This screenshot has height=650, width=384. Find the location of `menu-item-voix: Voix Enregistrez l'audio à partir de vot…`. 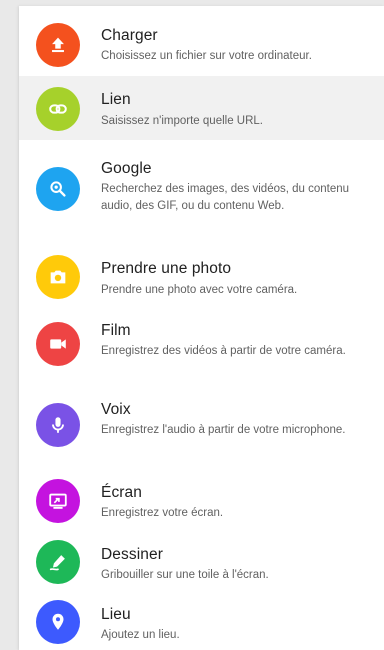

menu-item-voix: Voix Enregistrez l'audio à partir de vot… is located at coordinates (201, 430).